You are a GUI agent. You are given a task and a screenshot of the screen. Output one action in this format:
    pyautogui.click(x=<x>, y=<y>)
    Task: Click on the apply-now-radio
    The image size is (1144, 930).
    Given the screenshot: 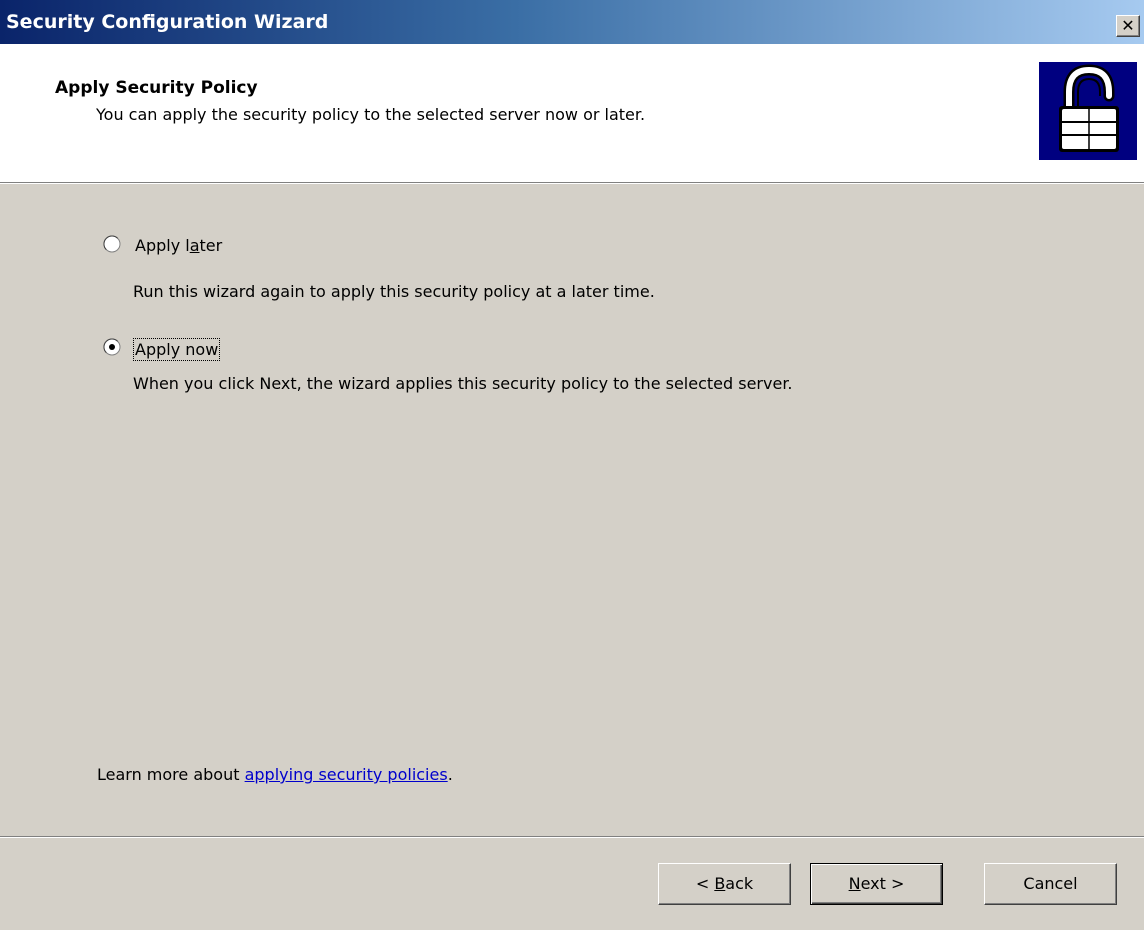 What is the action you would take?
    pyautogui.click(x=112, y=347)
    